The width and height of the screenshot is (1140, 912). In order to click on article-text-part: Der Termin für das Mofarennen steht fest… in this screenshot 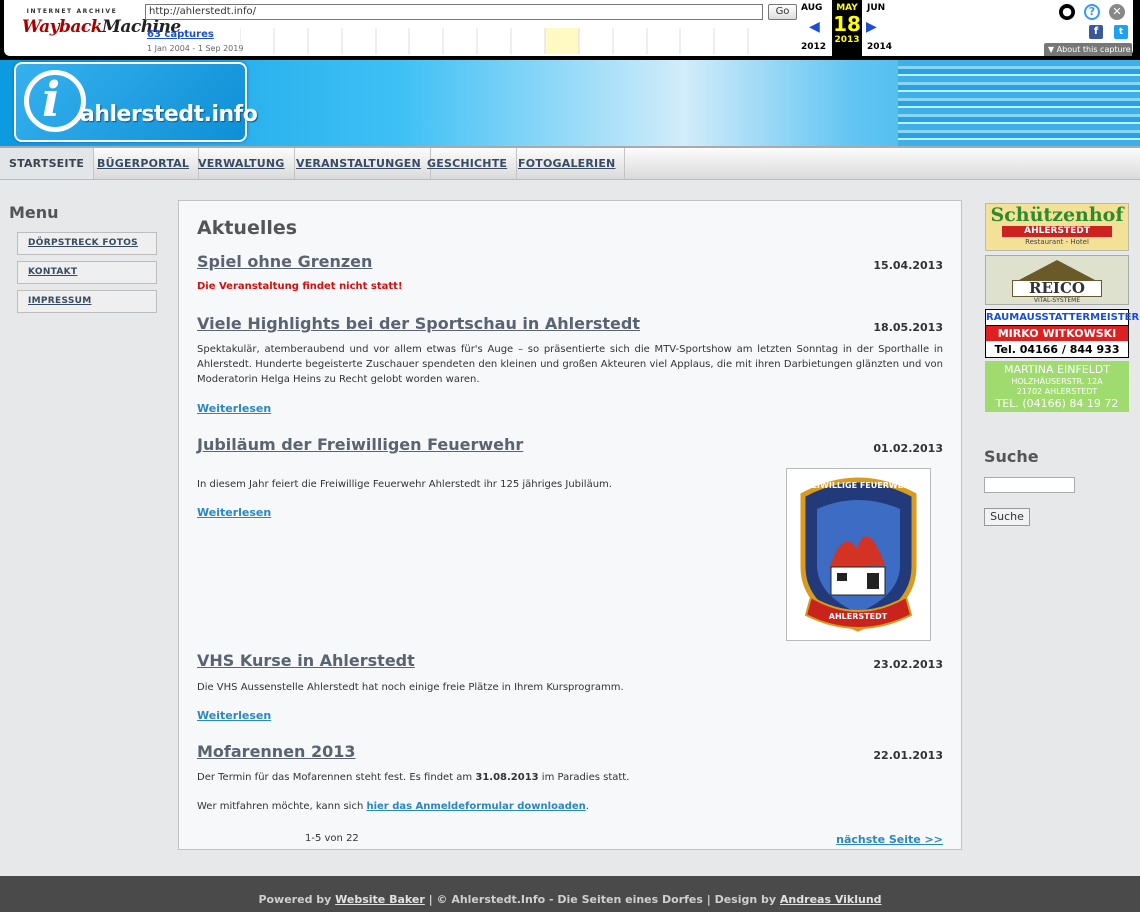, I will do `click(336, 777)`.